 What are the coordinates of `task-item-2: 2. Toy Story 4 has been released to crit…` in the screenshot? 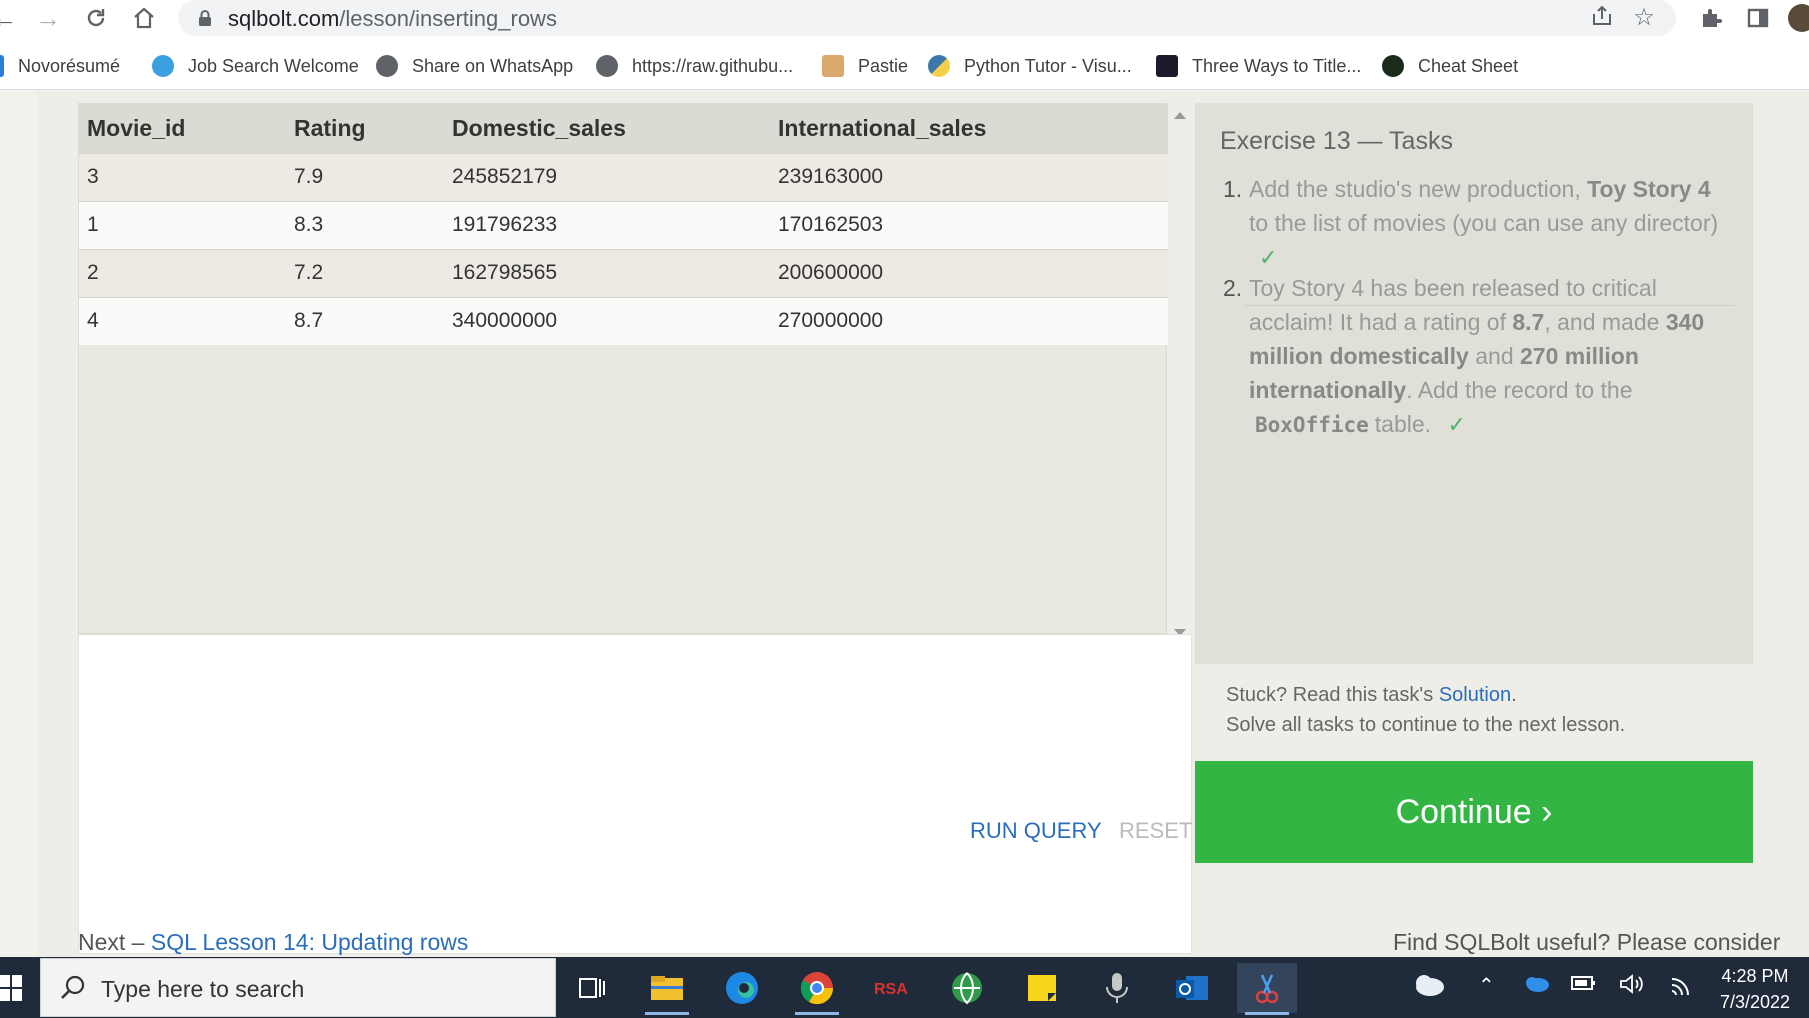 It's located at (1478, 356).